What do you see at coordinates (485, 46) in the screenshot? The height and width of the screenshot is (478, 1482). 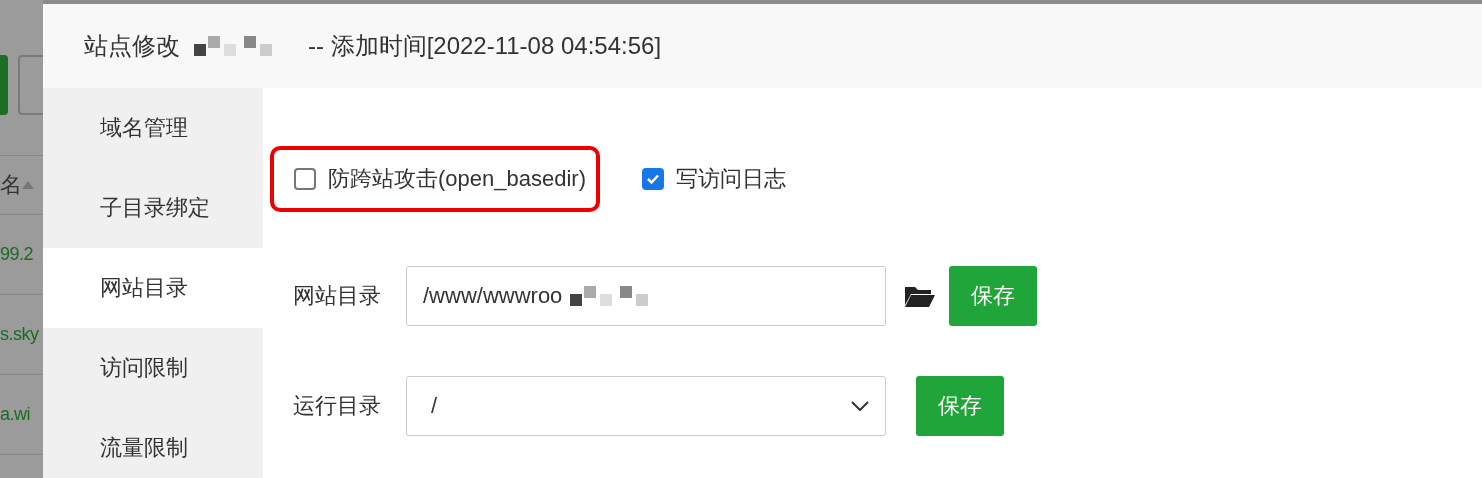 I see `added-time: -- 添加时间[2022-11-08 04:54:56]` at bounding box center [485, 46].